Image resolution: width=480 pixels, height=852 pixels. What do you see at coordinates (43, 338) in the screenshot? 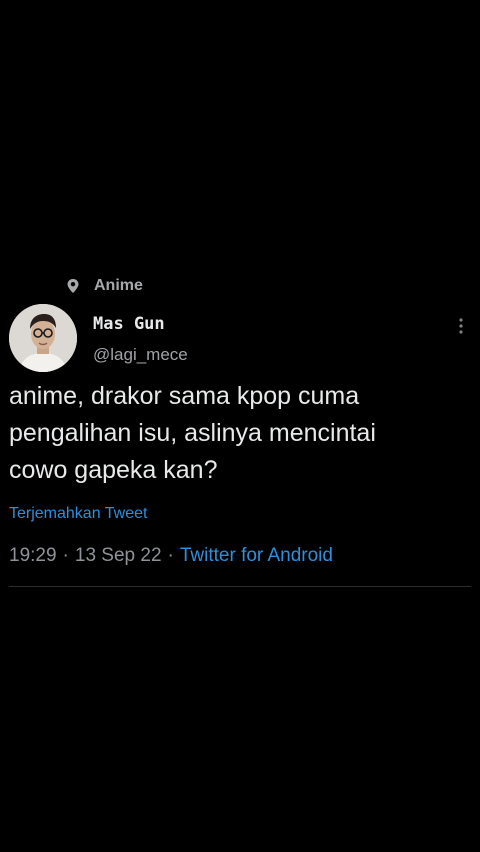
I see `avatar` at bounding box center [43, 338].